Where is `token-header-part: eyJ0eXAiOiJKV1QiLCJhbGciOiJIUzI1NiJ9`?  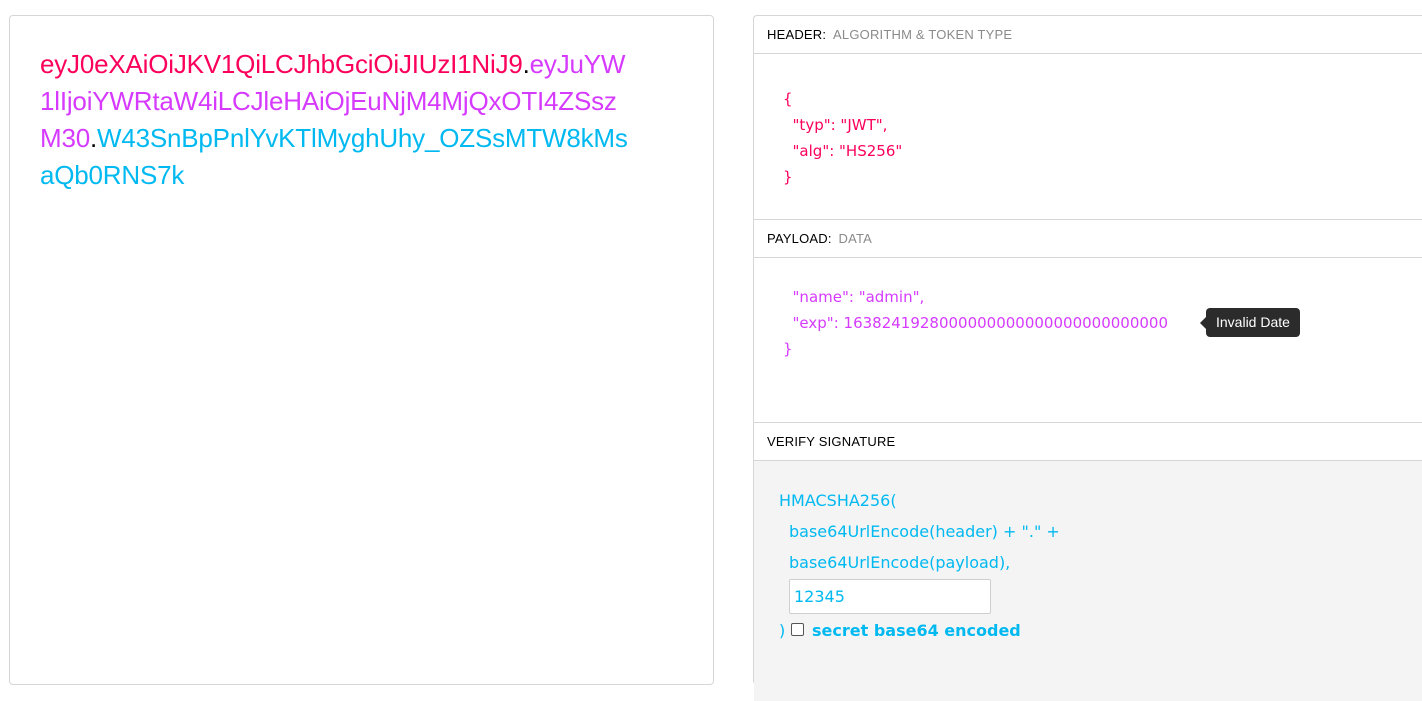 token-header-part: eyJ0eXAiOiJKV1QiLCJhbGciOiJIUzI1NiJ9 is located at coordinates (281, 64).